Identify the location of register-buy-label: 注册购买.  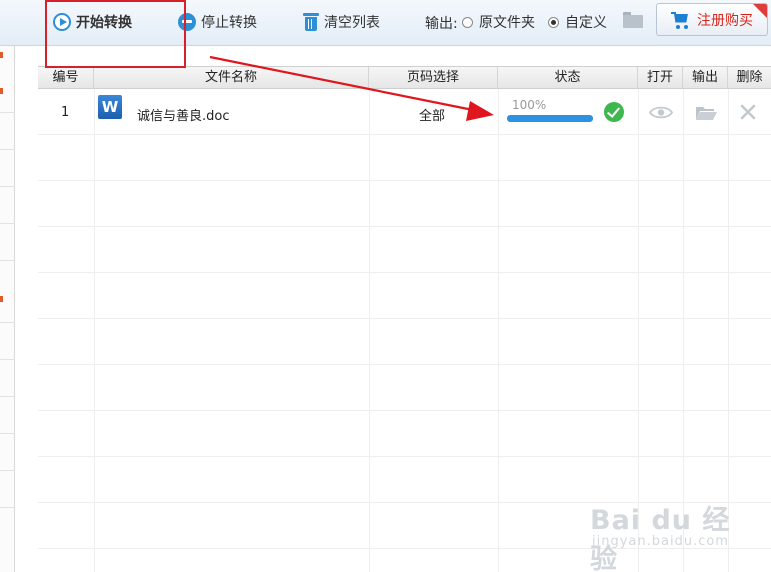
(725, 20).